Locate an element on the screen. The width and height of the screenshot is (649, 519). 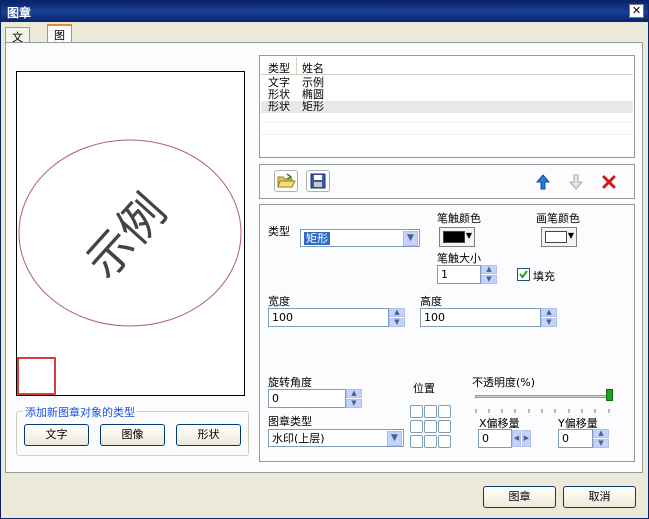
pen-size-input: 1 is located at coordinates (459, 274).